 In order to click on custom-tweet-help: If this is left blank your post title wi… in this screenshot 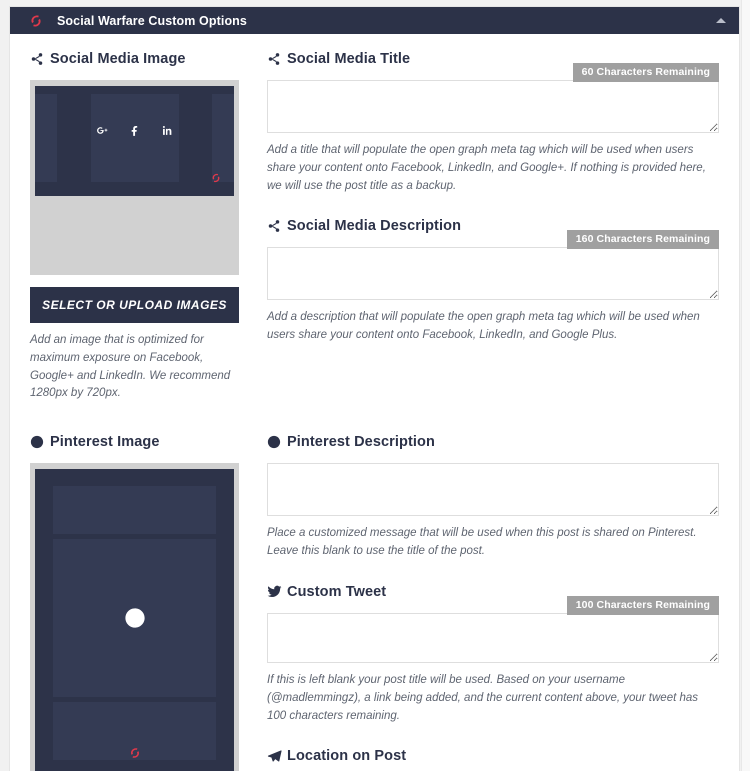, I will do `click(483, 697)`.